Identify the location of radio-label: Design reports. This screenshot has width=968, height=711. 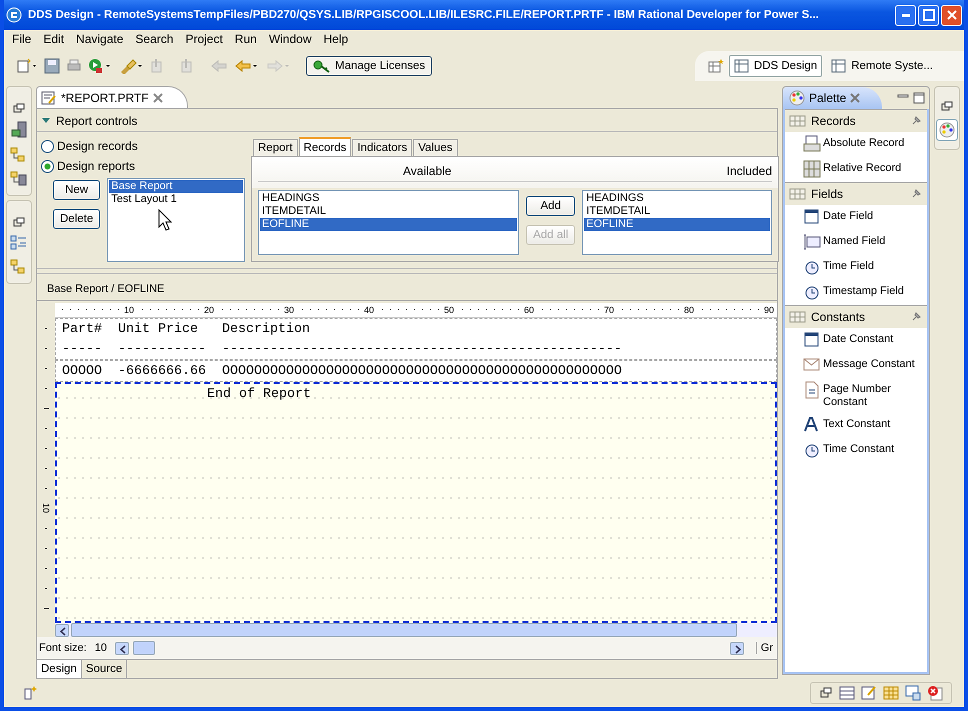
(96, 166).